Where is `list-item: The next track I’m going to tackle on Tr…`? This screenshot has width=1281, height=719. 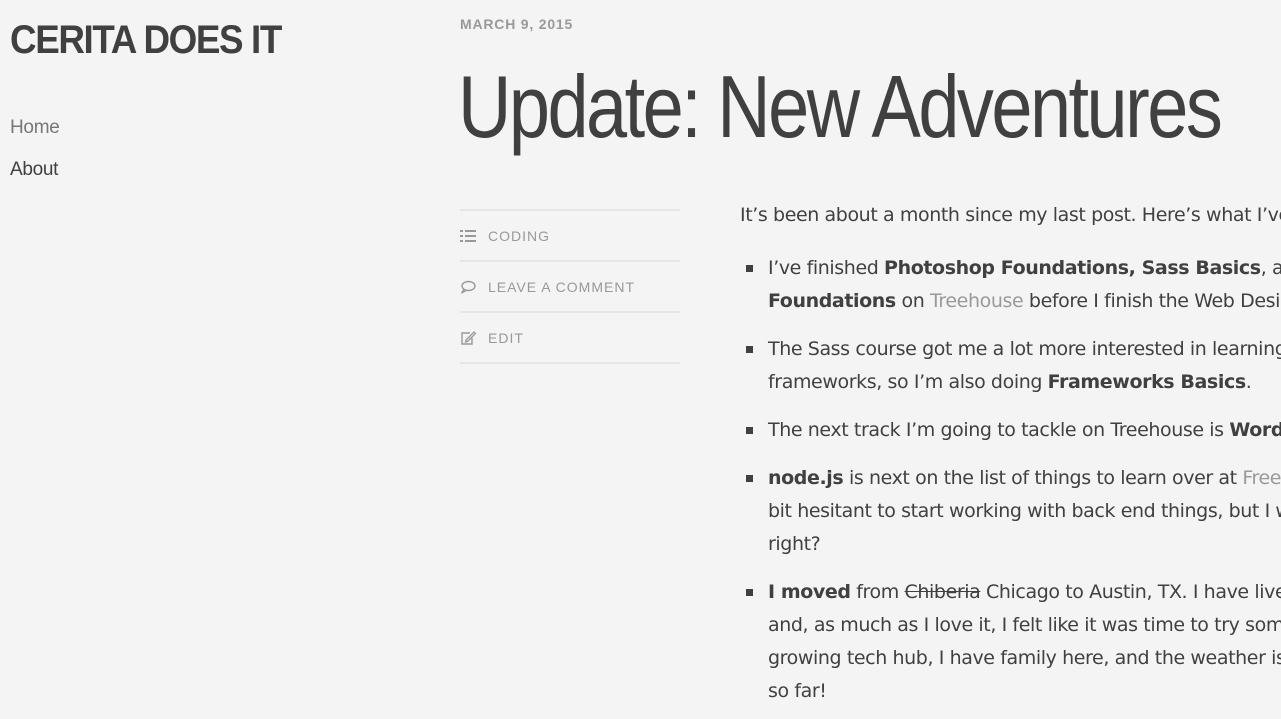 list-item: The next track I’m going to tackle on Tr… is located at coordinates (1010, 430).